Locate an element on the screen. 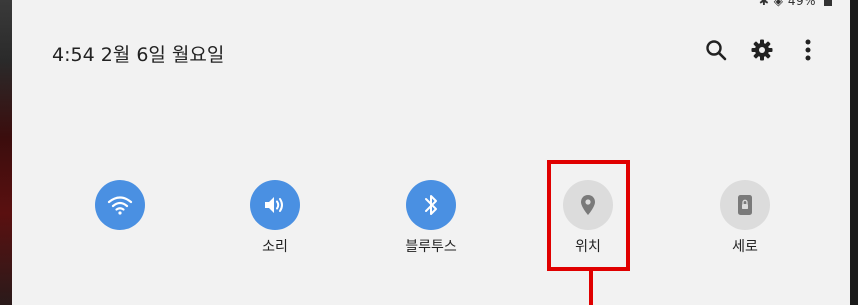 This screenshot has height=305, width=858. background-edge-right is located at coordinates (854, 152).